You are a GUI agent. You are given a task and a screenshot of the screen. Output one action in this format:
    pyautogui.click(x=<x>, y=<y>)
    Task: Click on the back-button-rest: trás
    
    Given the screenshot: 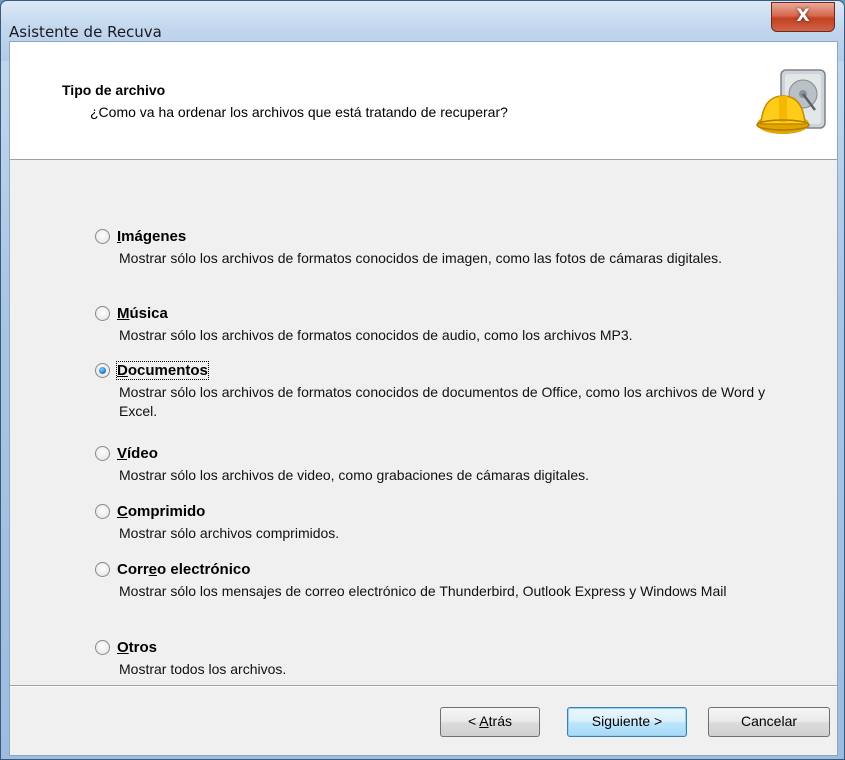 What is the action you would take?
    pyautogui.click(x=500, y=721)
    